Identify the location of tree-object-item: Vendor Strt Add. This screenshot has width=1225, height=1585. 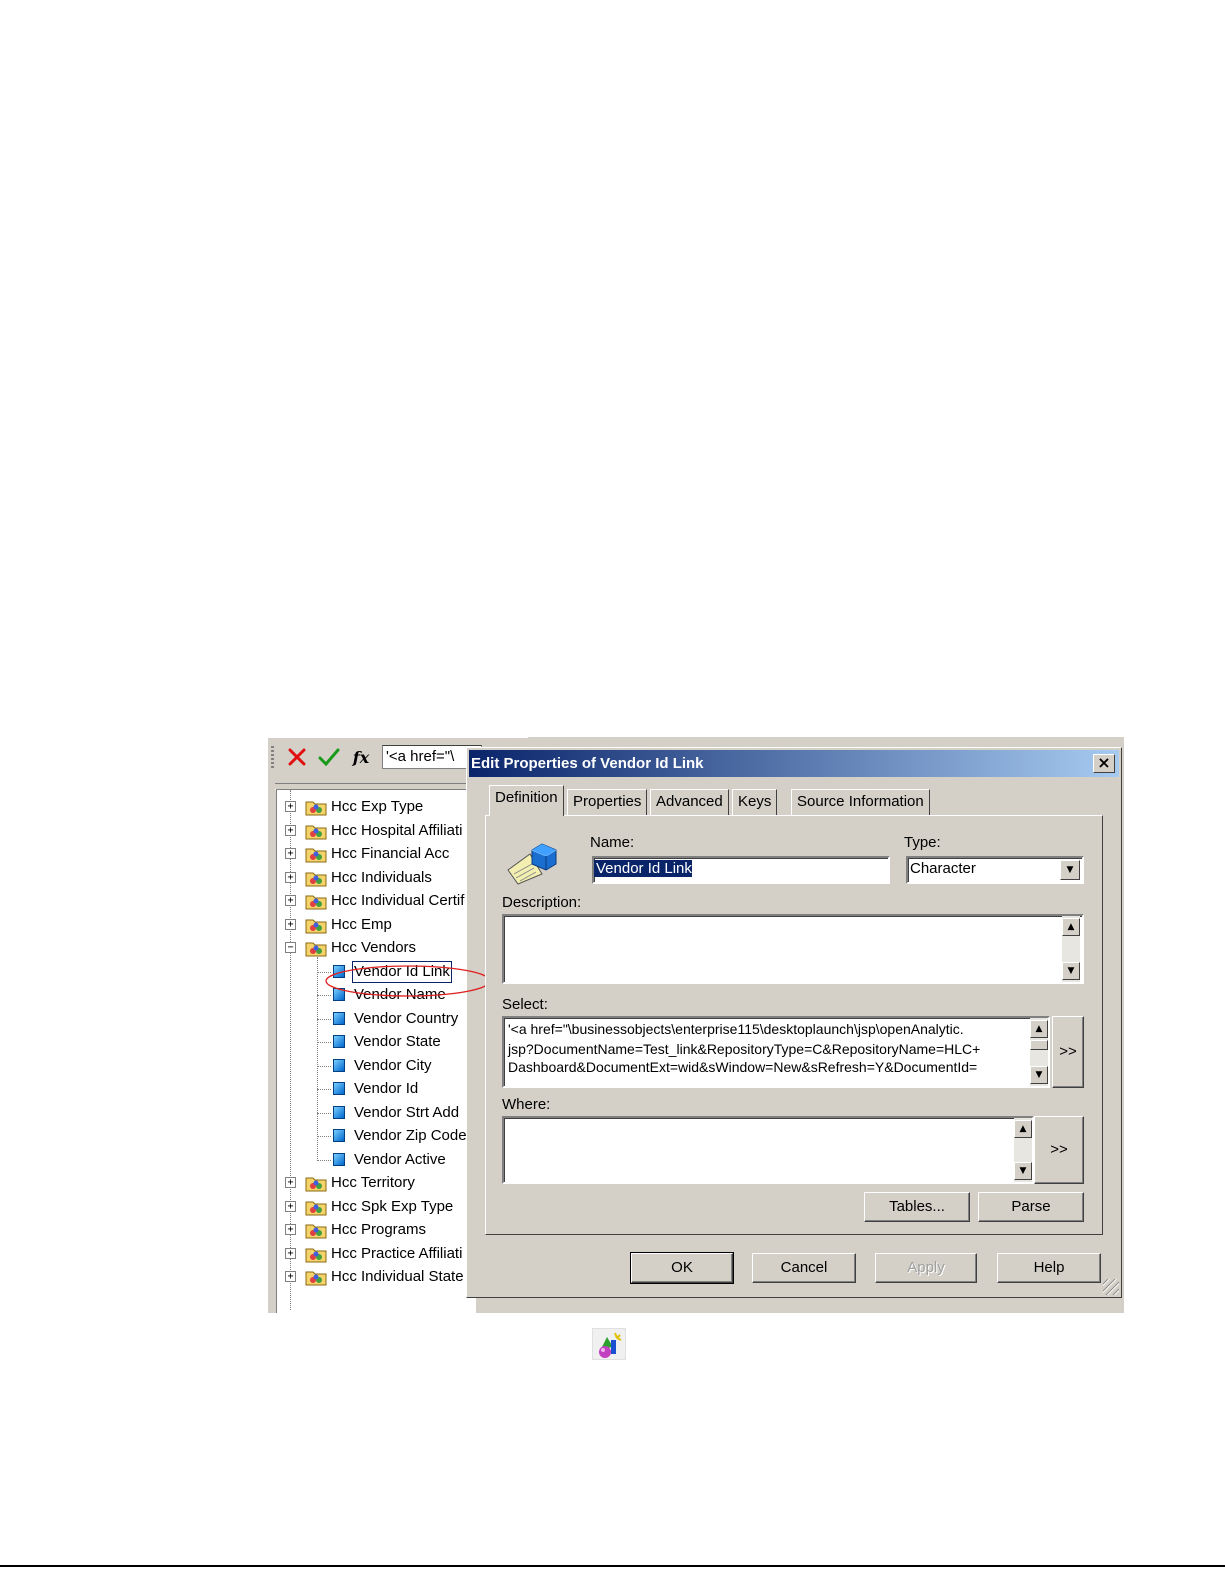
(377, 1113).